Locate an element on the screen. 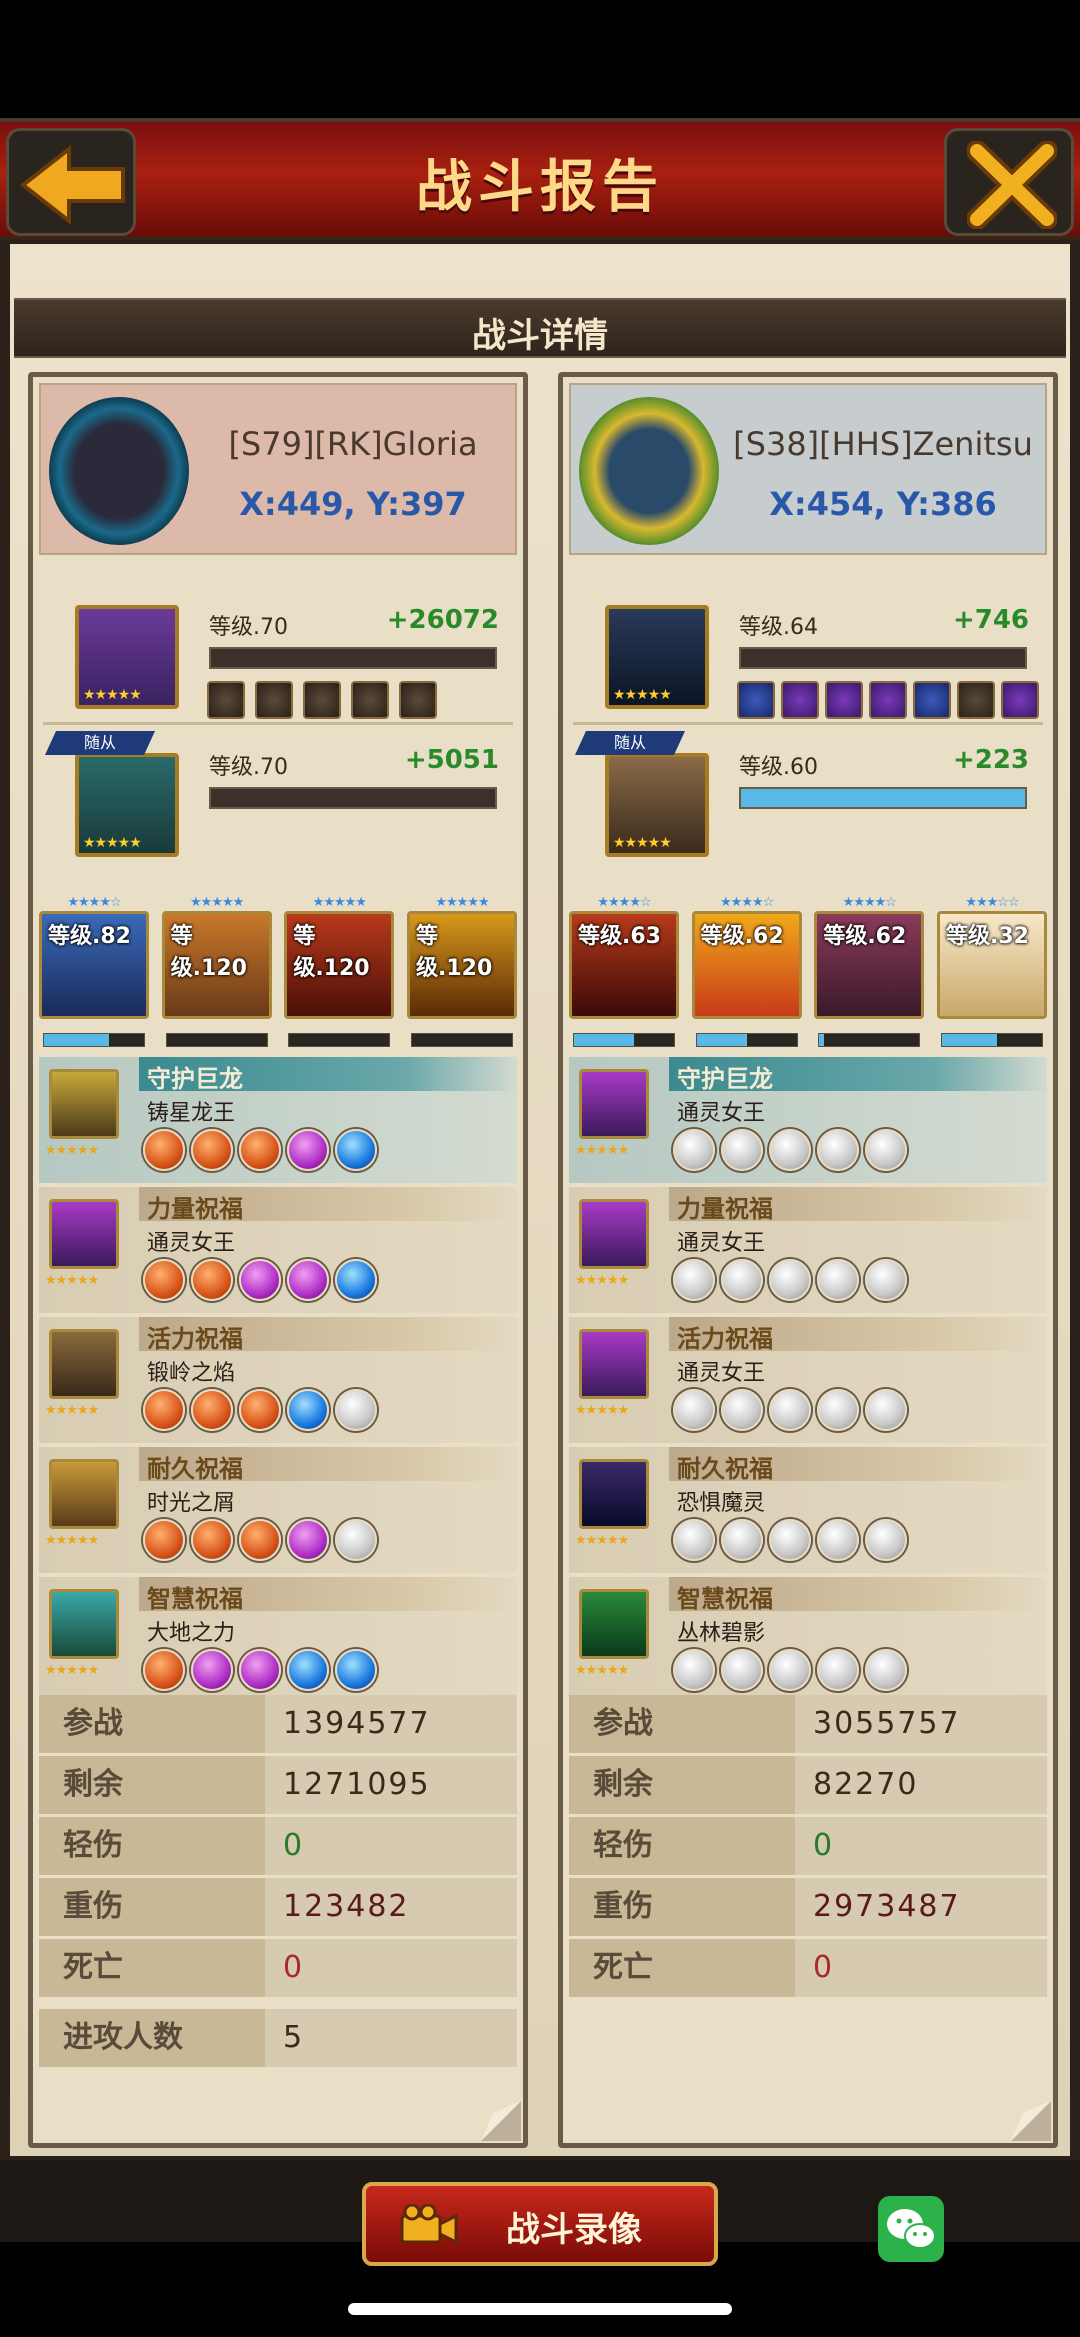 Image resolution: width=1080 pixels, height=2337 pixels. attacker-coord: X:449, Y:397 is located at coordinates (353, 504).